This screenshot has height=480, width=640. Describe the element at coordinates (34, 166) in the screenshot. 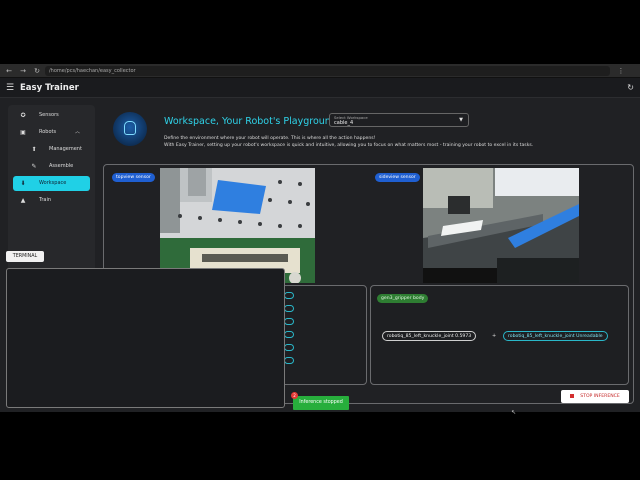

I see `wrench-icon: ✎` at that location.